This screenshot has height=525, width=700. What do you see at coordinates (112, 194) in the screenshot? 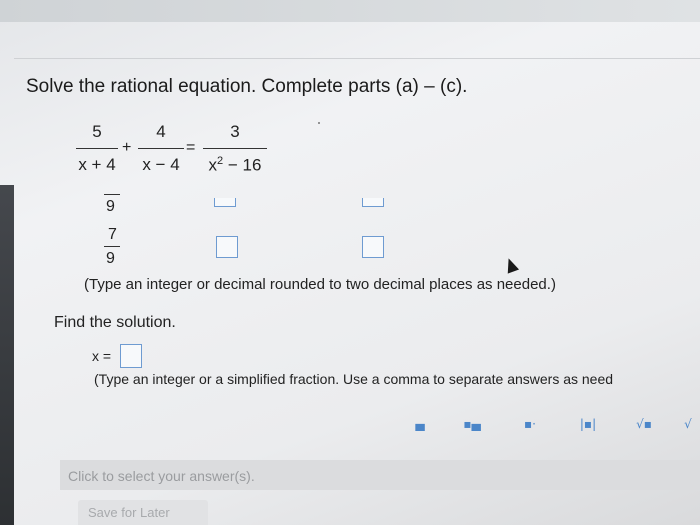
I see `row1-bar` at bounding box center [112, 194].